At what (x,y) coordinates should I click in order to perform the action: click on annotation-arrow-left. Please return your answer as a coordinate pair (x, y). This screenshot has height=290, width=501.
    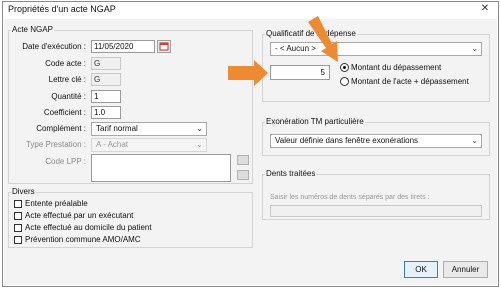
    Looking at the image, I should click on (248, 73).